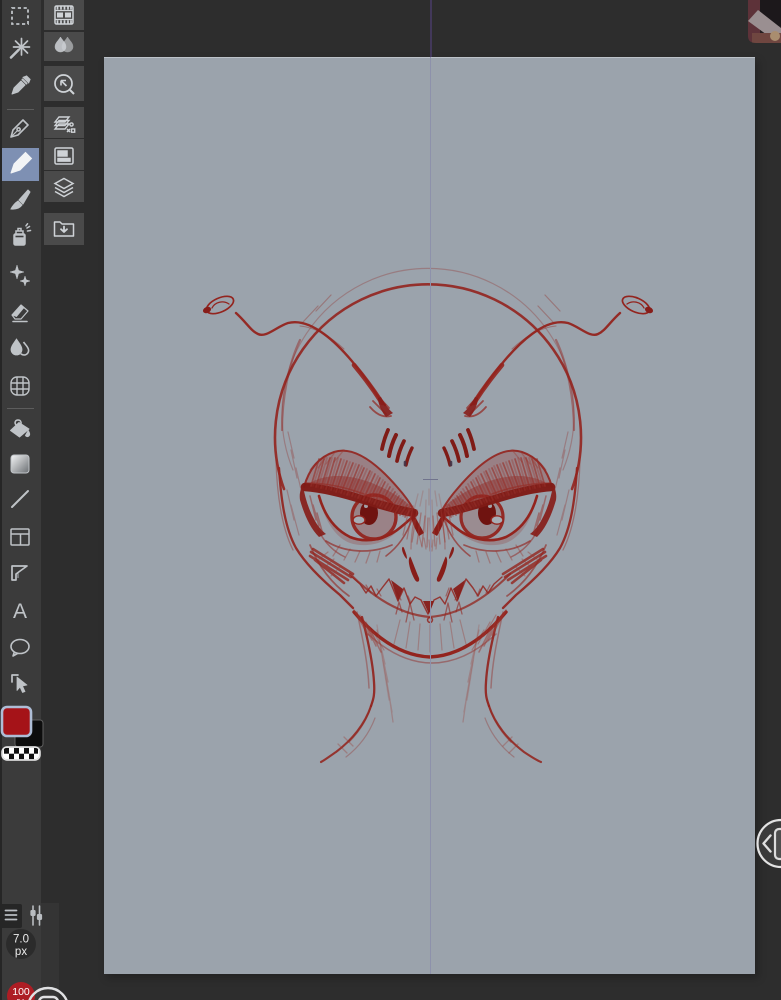 This screenshot has width=781, height=1000. What do you see at coordinates (20, 611) in the screenshot?
I see `svg-text: A` at bounding box center [20, 611].